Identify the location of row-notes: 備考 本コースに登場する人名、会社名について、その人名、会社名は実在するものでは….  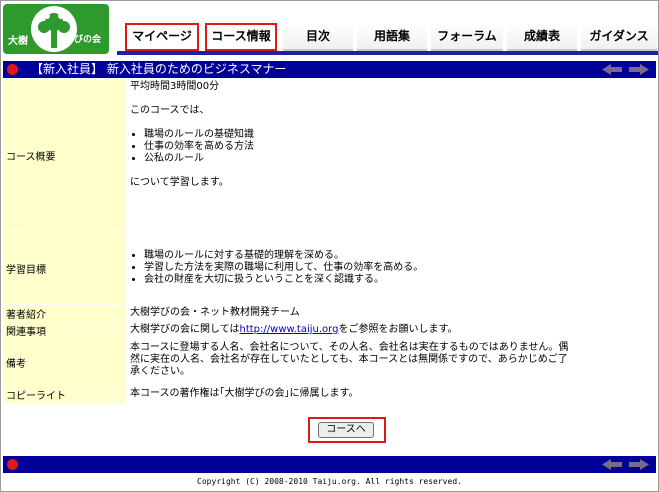
(329, 363).